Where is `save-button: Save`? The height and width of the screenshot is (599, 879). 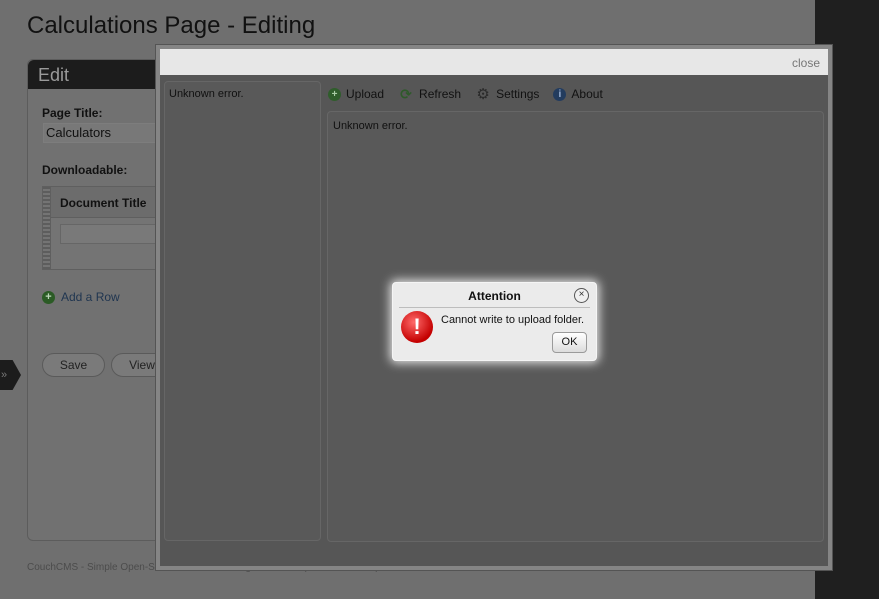
save-button: Save is located at coordinates (73, 365).